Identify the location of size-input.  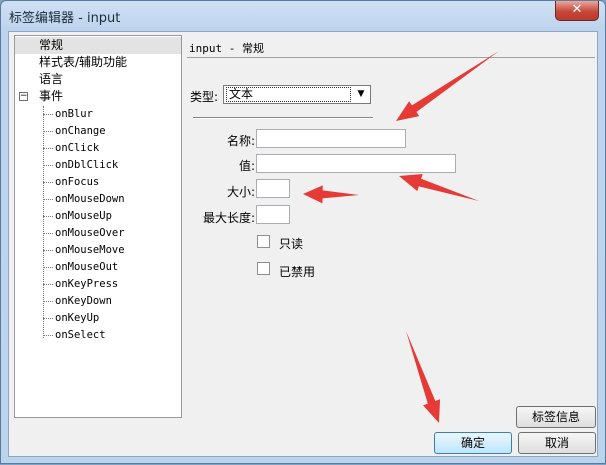
(273, 188).